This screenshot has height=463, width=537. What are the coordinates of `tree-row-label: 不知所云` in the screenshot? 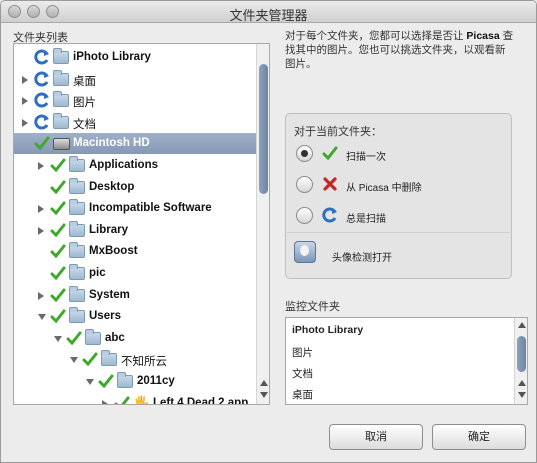 It's located at (144, 362).